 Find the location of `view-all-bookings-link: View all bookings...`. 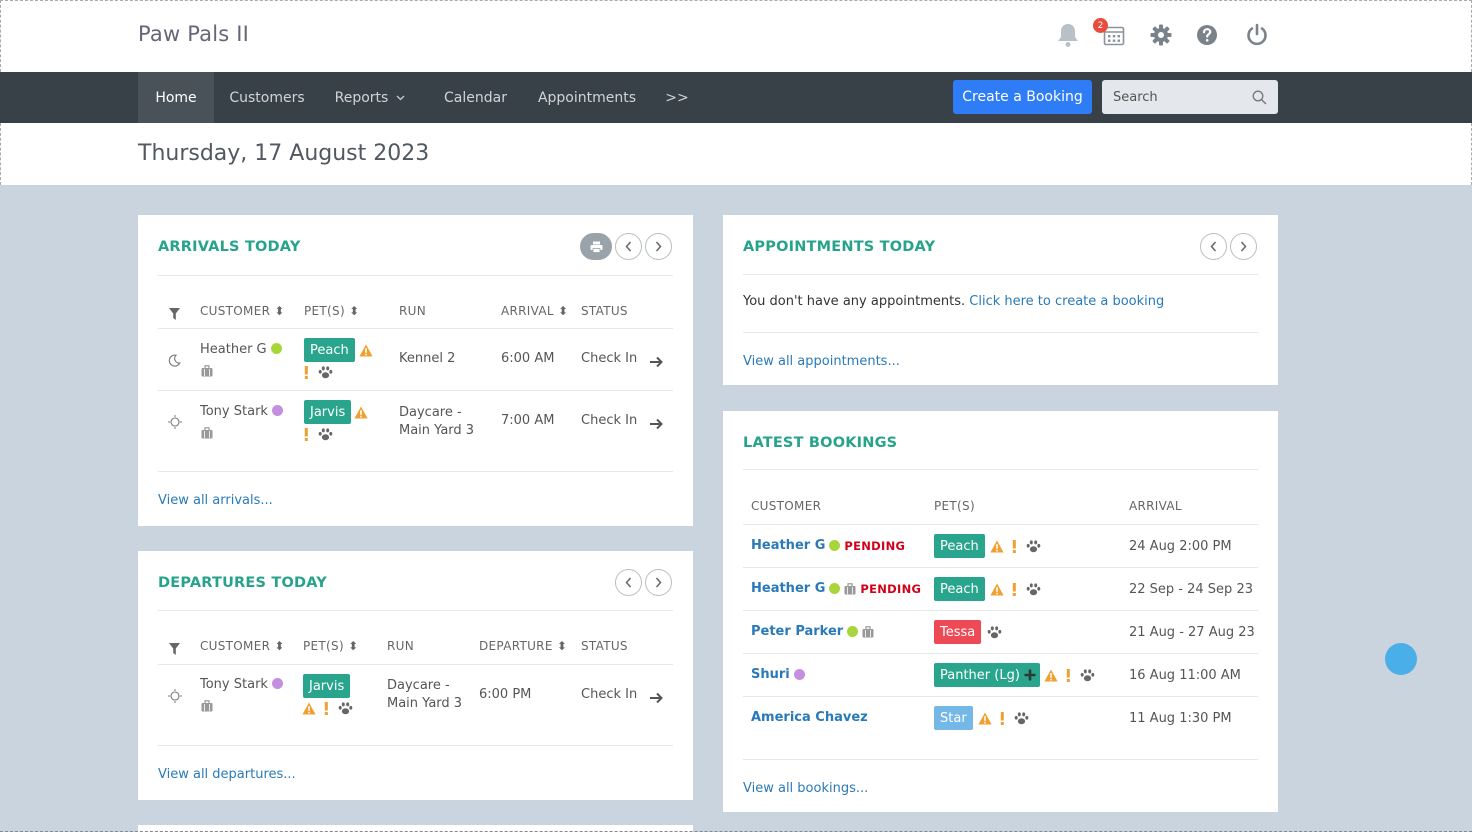

view-all-bookings-link: View all bookings... is located at coordinates (805, 788).